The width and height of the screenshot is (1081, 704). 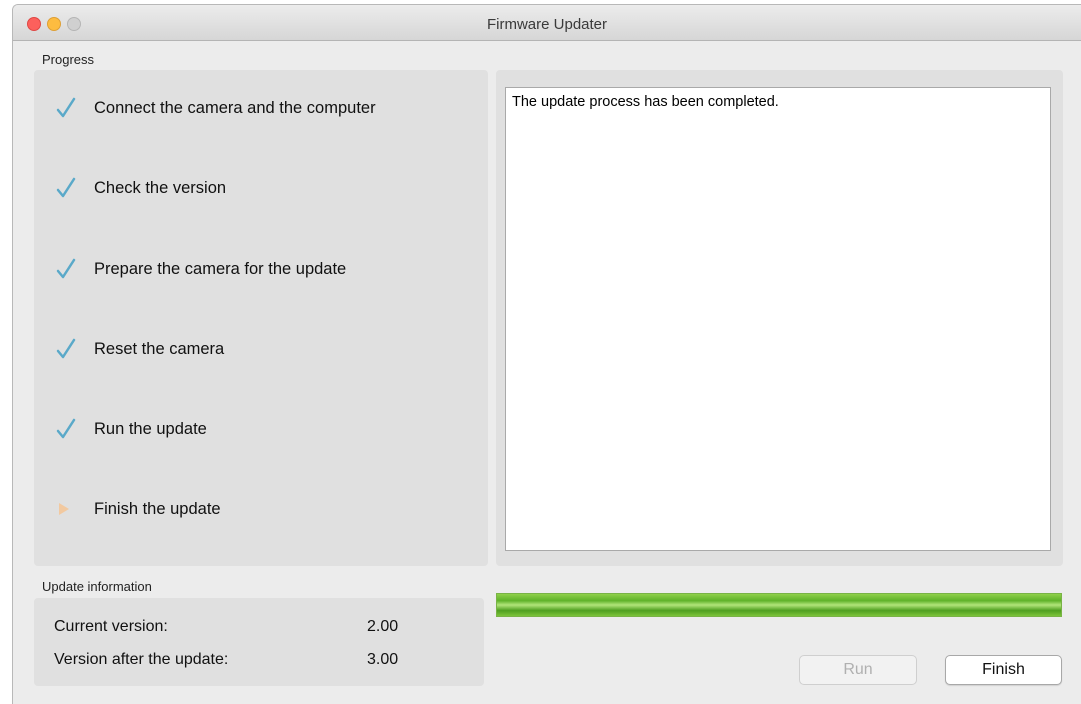 I want to click on update-info-section-label: Update information, so click(x=97, y=586).